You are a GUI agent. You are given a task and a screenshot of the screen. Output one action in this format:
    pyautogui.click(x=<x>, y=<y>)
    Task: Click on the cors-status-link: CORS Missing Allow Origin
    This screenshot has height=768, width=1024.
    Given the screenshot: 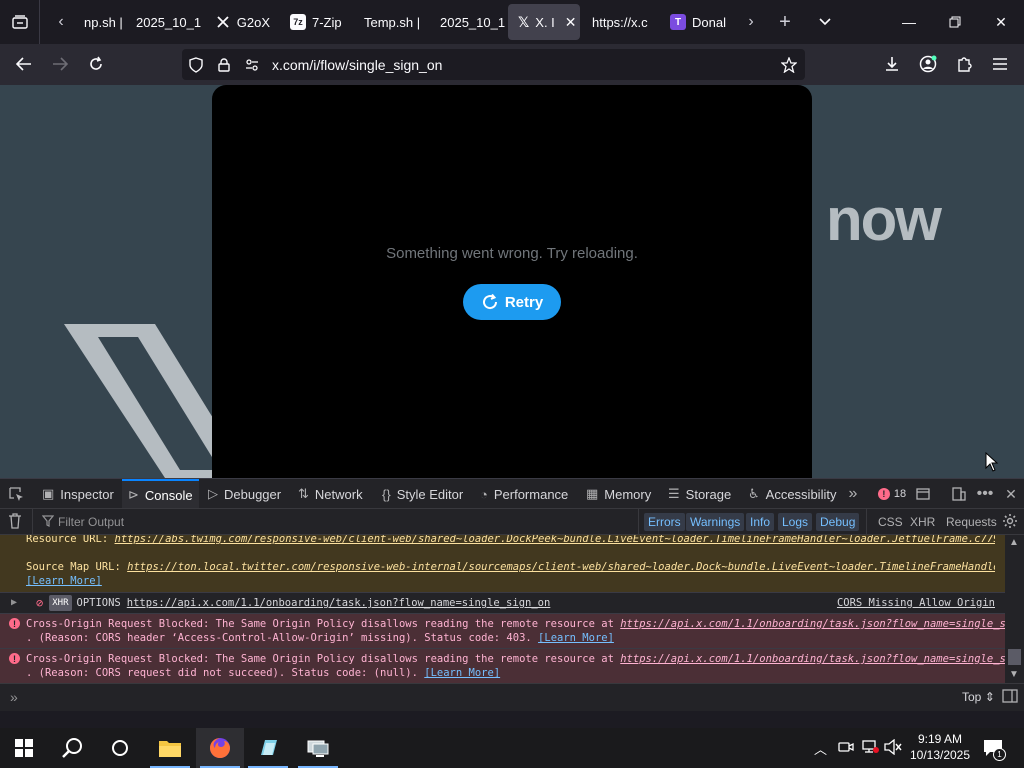 What is the action you would take?
    pyautogui.click(x=916, y=603)
    